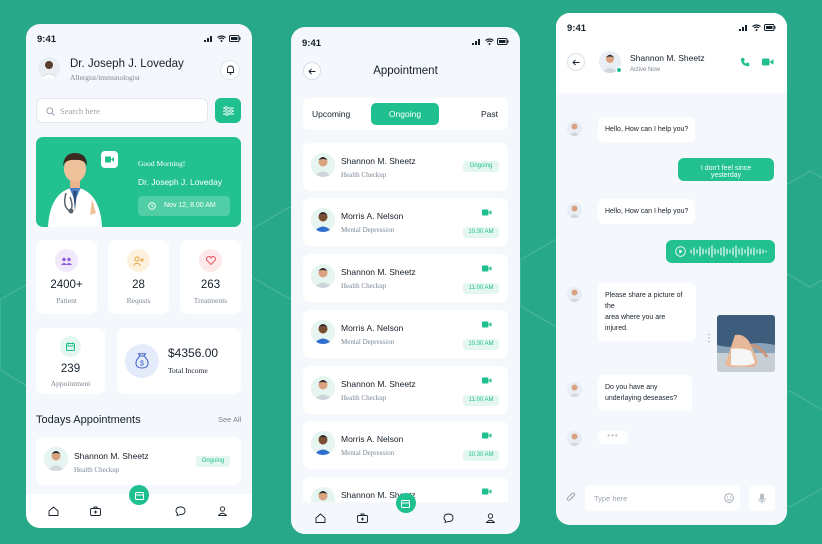 This screenshot has height=544, width=822. What do you see at coordinates (179, 361) in the screenshot?
I see `income-card: $ $4356.00 Total Income` at bounding box center [179, 361].